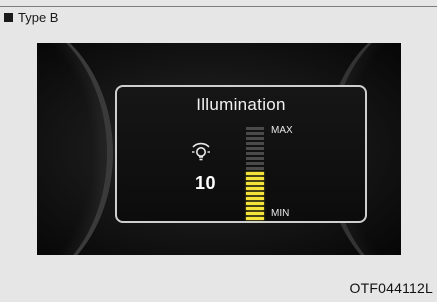 The width and height of the screenshot is (437, 302). What do you see at coordinates (206, 183) in the screenshot?
I see `illumination-level-value: 10` at bounding box center [206, 183].